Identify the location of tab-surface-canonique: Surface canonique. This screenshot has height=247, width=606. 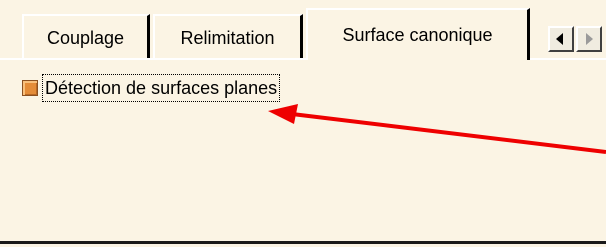
(418, 34).